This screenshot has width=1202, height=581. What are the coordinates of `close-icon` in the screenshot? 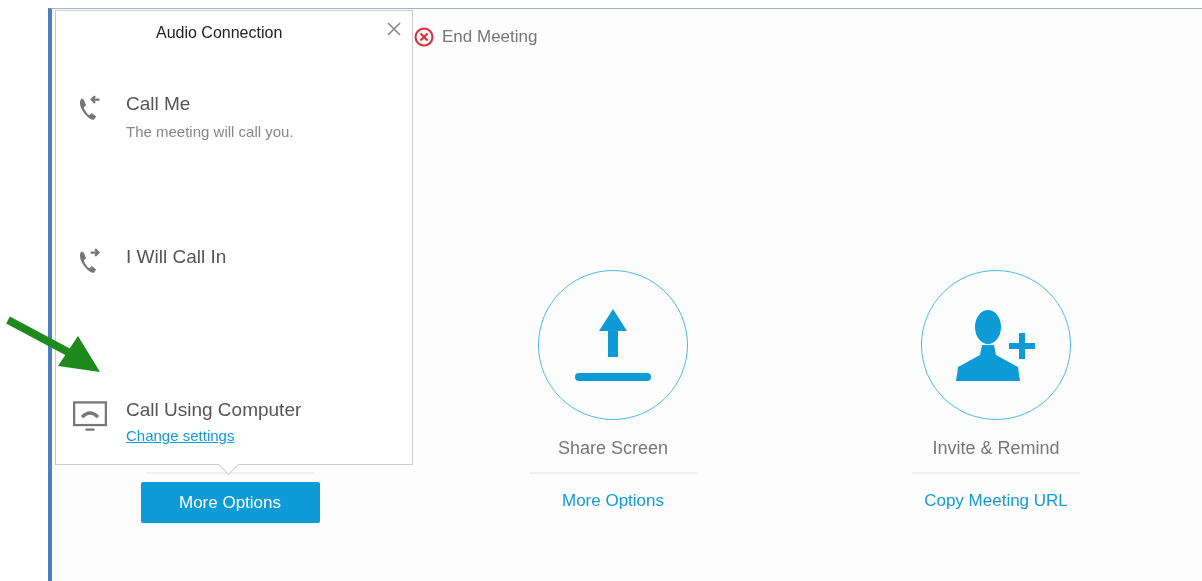 It's located at (394, 29).